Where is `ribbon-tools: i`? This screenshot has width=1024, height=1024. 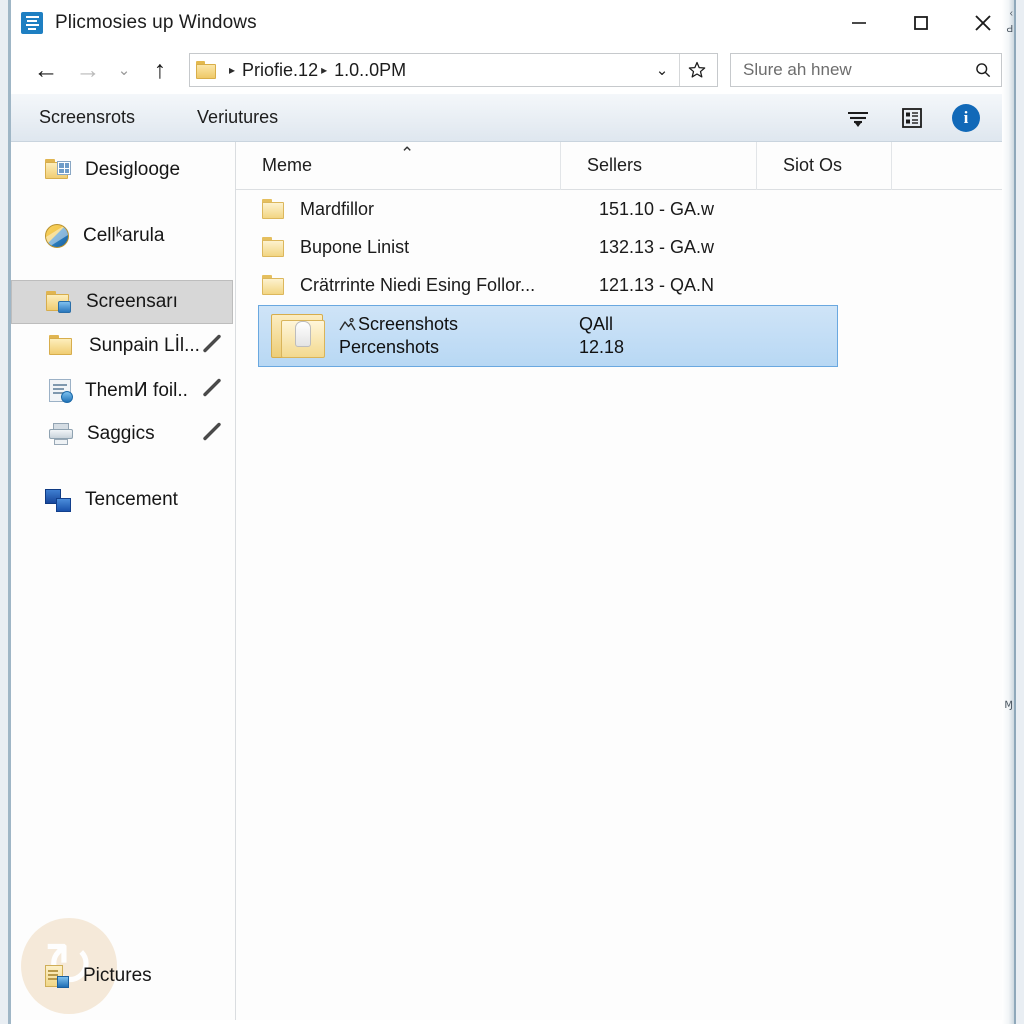
ribbon-tools: i is located at coordinates (923, 117).